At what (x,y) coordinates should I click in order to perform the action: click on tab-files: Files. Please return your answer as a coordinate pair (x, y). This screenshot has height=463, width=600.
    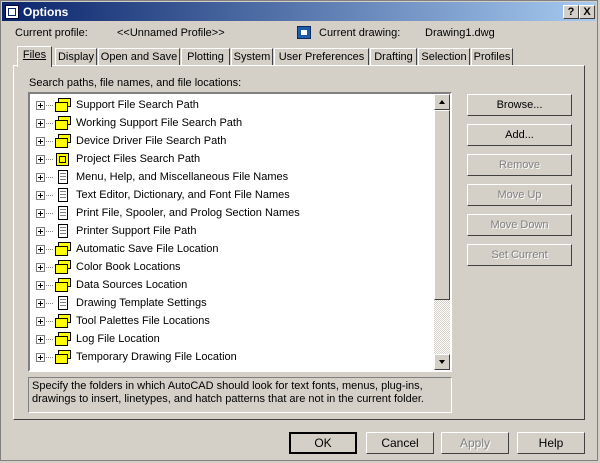
    Looking at the image, I should click on (34, 56).